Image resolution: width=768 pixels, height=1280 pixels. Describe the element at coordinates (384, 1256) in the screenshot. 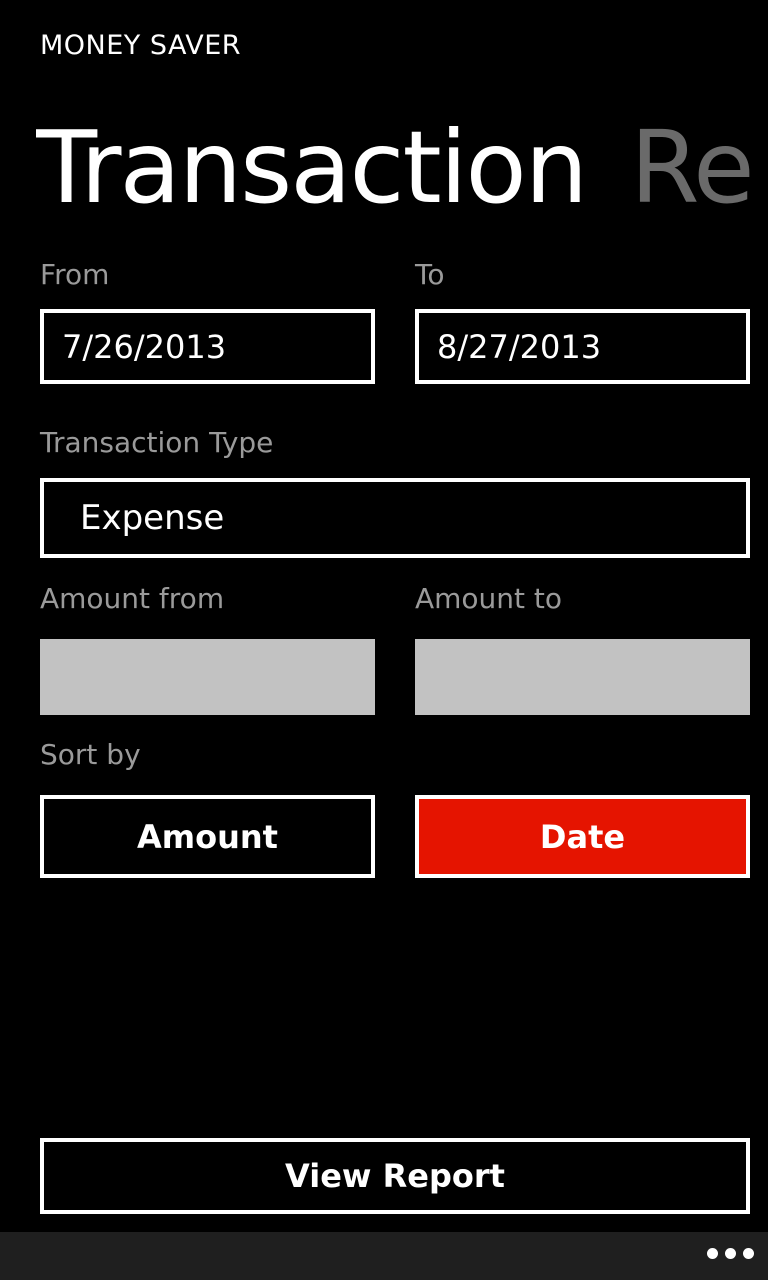

I see `application-bar` at that location.